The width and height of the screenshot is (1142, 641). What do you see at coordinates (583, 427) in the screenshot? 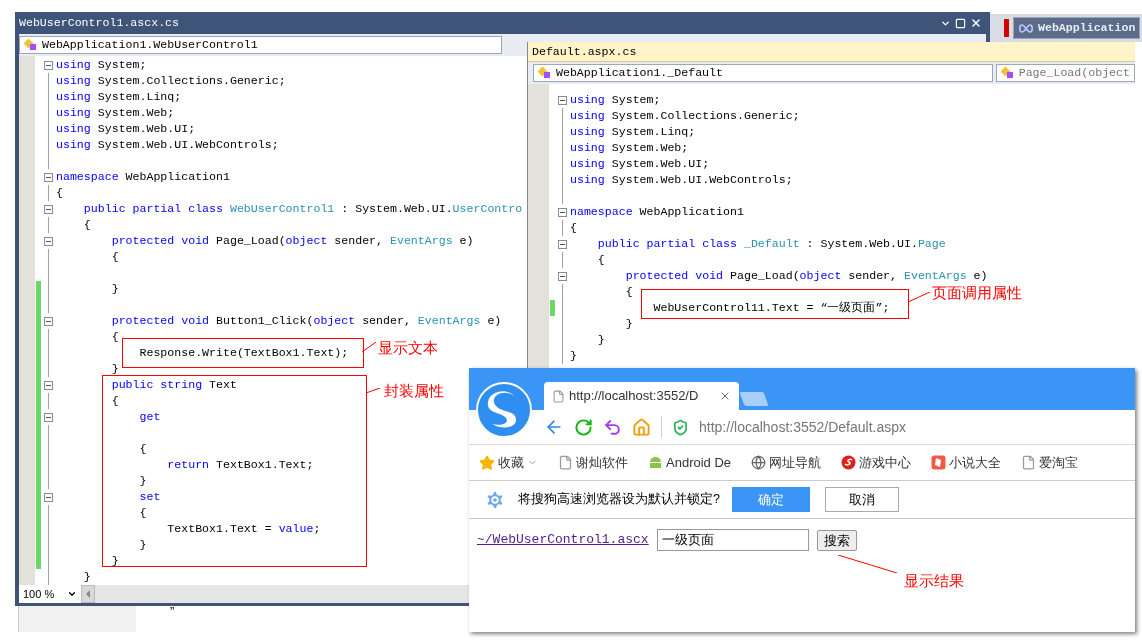
I see `refresh-icon` at bounding box center [583, 427].